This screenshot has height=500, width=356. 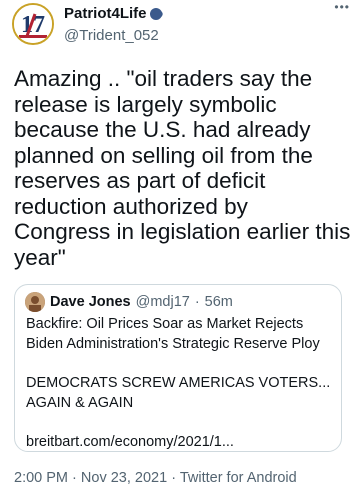 I want to click on quoted-handle: @mdj17, so click(x=162, y=302).